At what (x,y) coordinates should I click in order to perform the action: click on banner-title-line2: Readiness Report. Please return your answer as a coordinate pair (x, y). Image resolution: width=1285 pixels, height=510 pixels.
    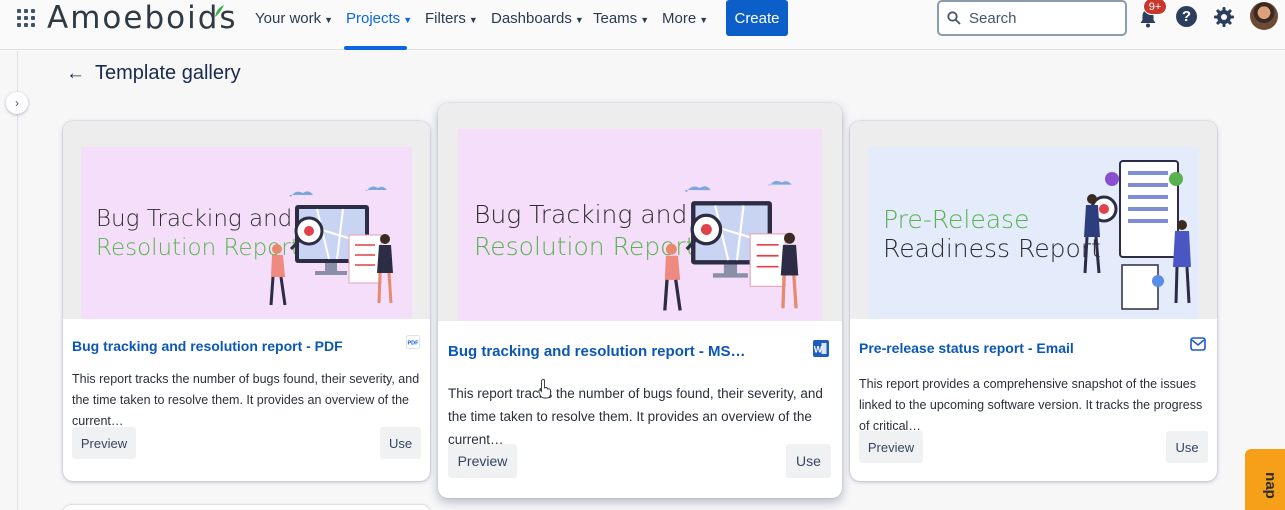
    Looking at the image, I should click on (992, 248).